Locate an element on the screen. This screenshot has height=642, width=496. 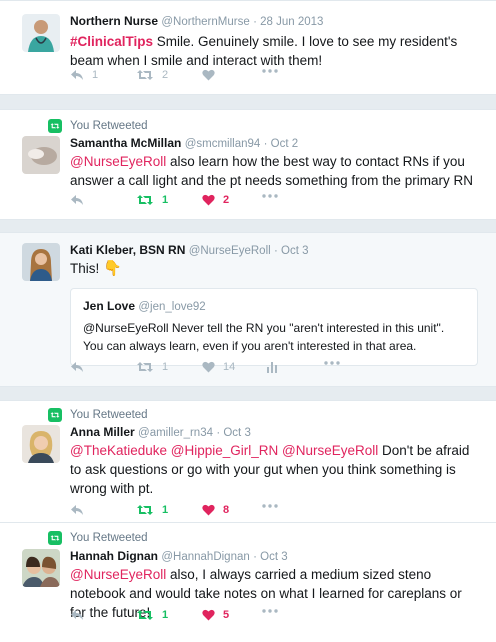
tweet-body: This! is located at coordinates (85, 268).